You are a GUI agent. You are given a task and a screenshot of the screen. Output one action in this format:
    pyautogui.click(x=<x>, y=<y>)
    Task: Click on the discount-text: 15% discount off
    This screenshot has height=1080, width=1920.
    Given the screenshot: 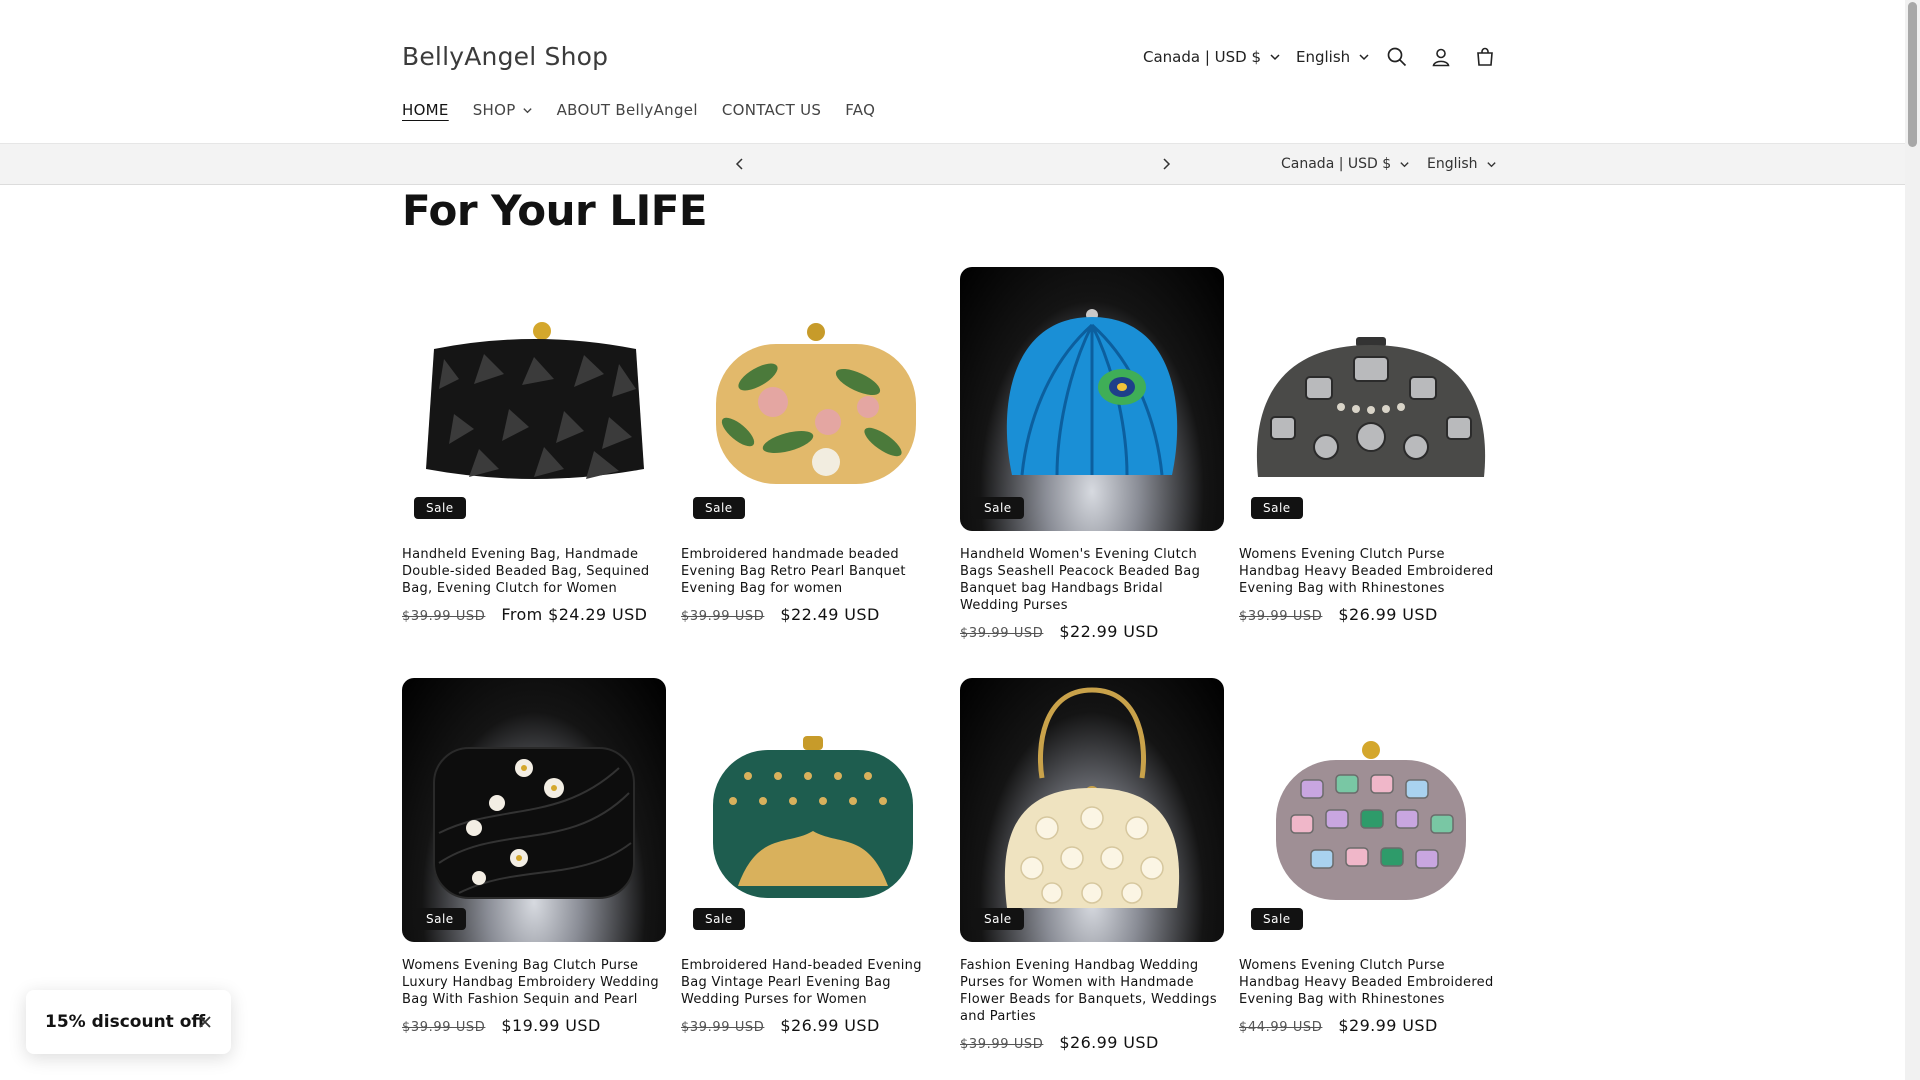 What is the action you would take?
    pyautogui.click(x=125, y=1022)
    